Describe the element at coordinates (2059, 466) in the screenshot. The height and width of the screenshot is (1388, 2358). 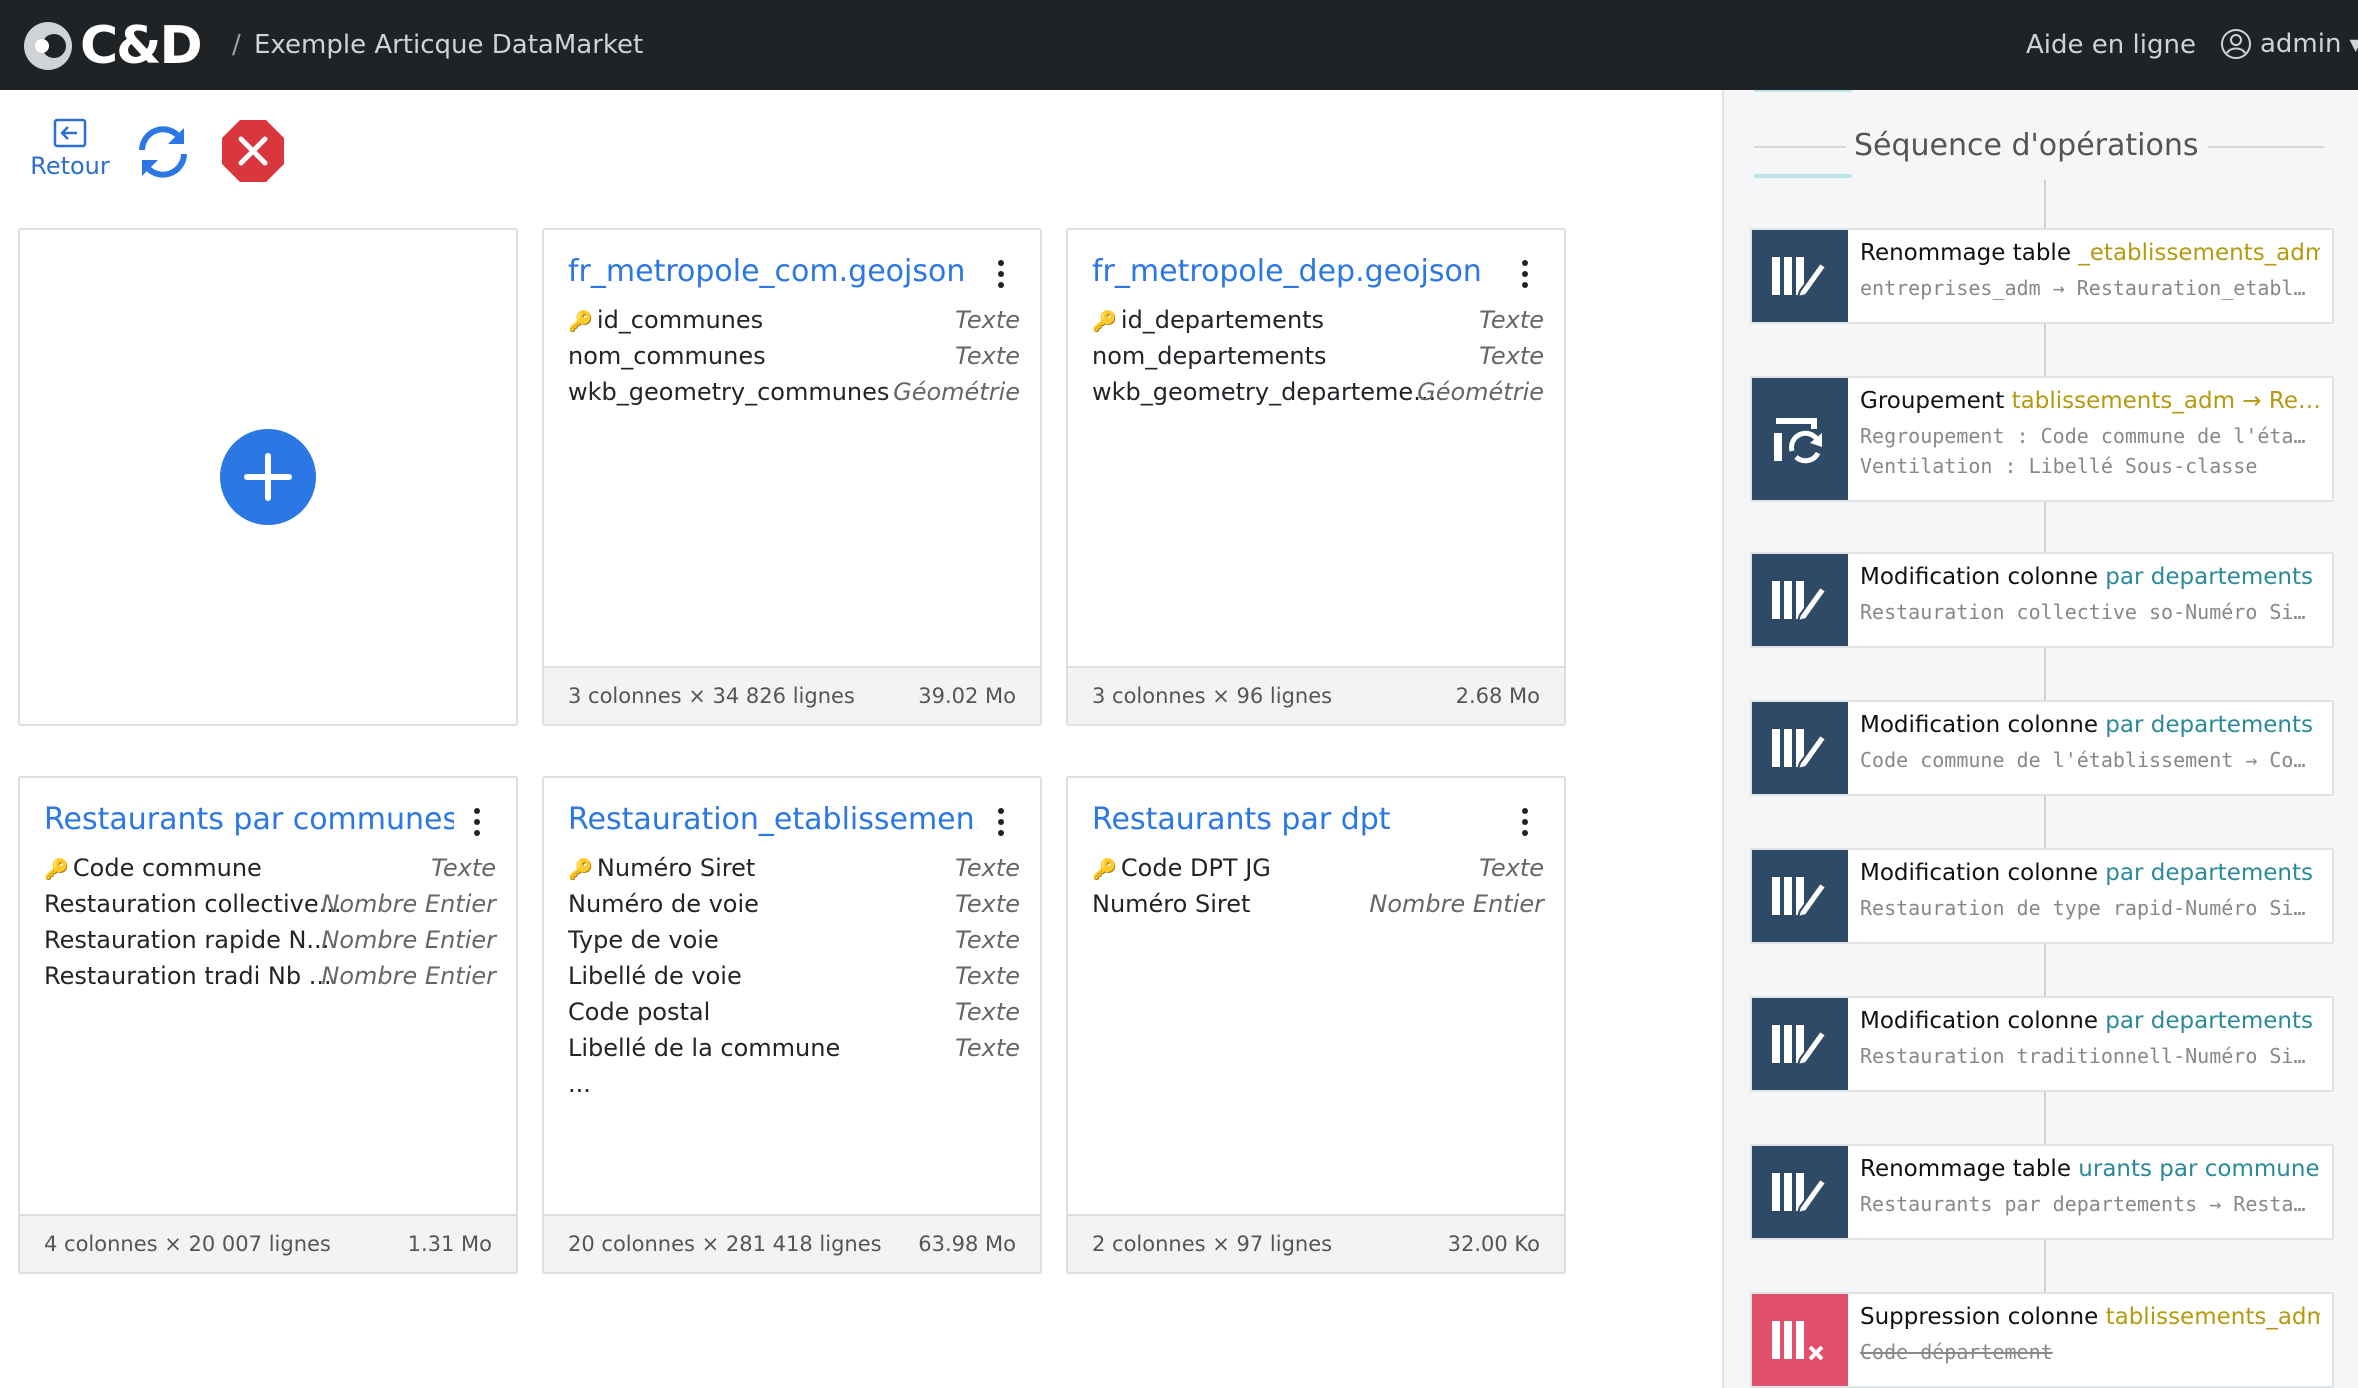
I see `operation-detail: Ventilation : Libellé Sous-classe` at that location.